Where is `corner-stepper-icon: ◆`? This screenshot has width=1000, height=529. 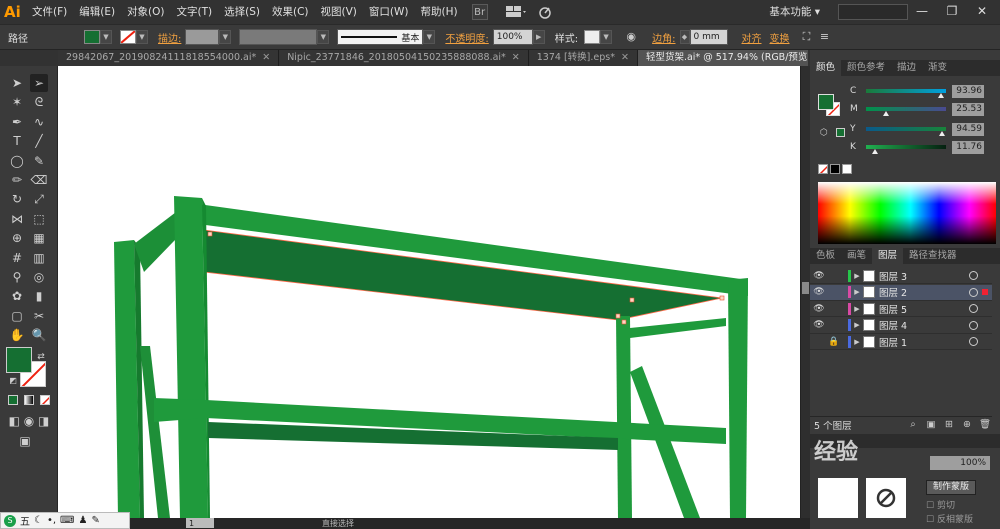 corner-stepper-icon: ◆ is located at coordinates (684, 37).